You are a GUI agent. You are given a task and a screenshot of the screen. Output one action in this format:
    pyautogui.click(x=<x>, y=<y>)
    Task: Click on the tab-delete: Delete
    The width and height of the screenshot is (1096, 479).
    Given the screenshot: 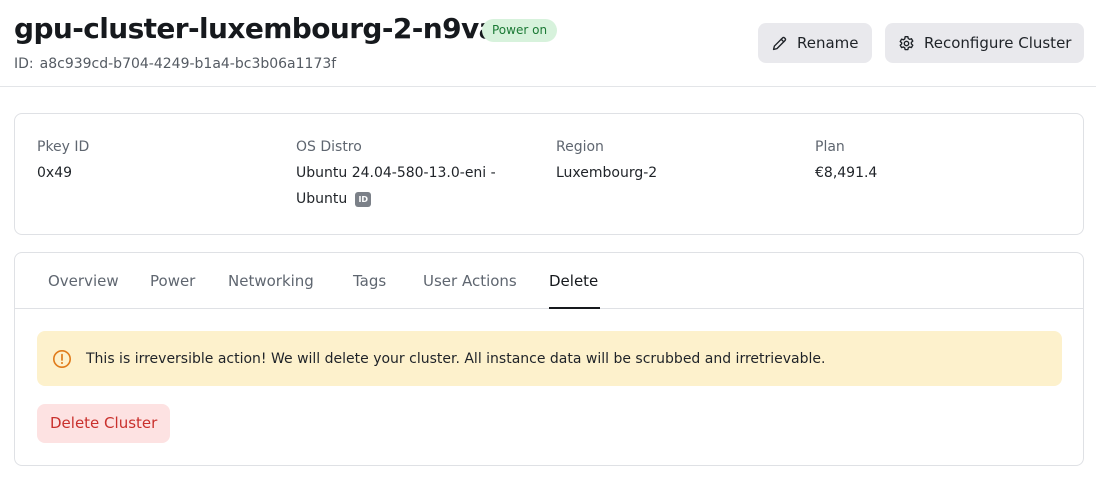 What is the action you would take?
    pyautogui.click(x=573, y=281)
    